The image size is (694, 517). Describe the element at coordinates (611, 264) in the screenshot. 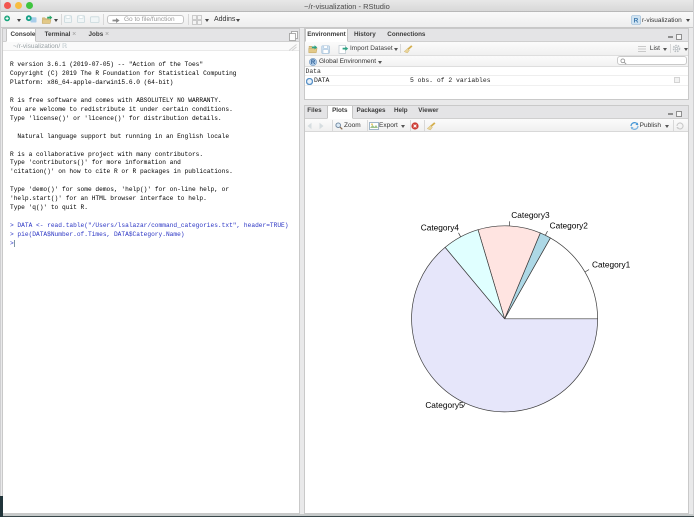

I see `svg-text: Category1` at that location.